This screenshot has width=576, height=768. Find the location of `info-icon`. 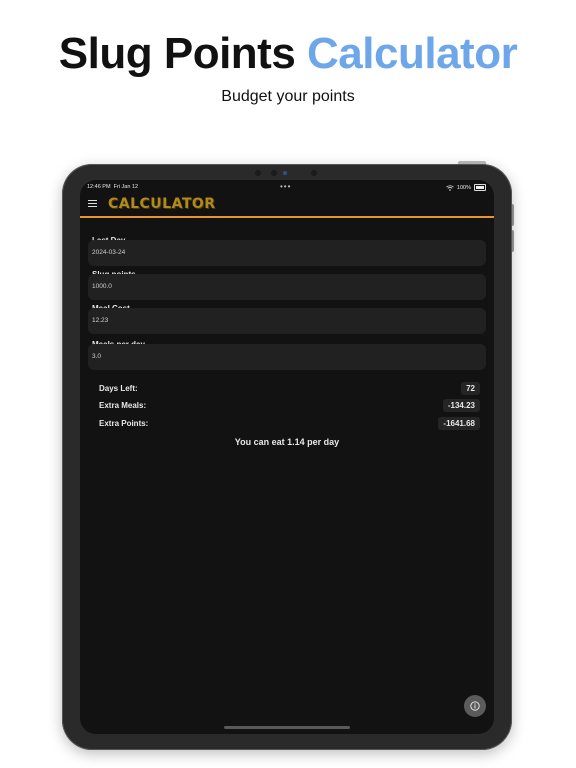

info-icon is located at coordinates (475, 706).